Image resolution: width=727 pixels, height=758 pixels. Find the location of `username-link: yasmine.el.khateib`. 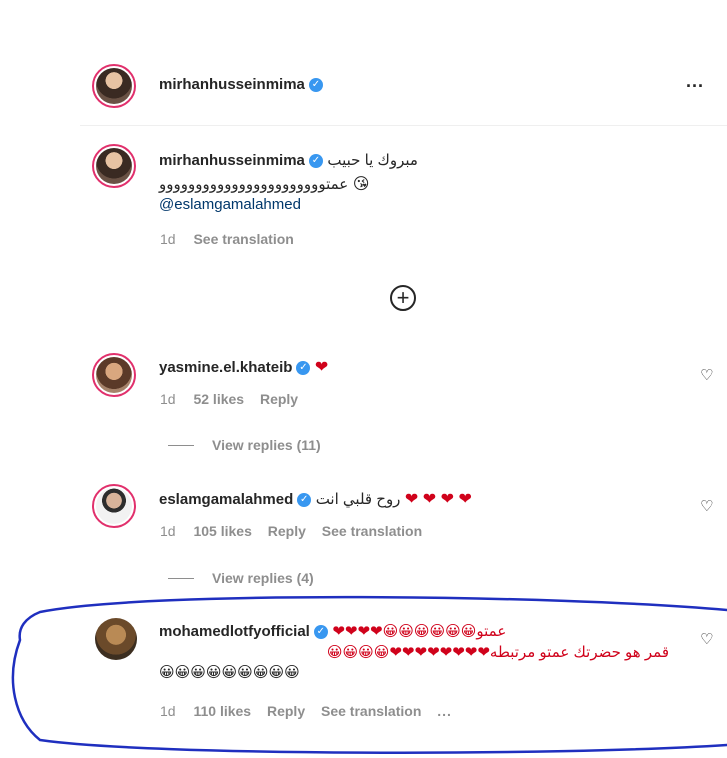

username-link: yasmine.el.khateib is located at coordinates (225, 367).